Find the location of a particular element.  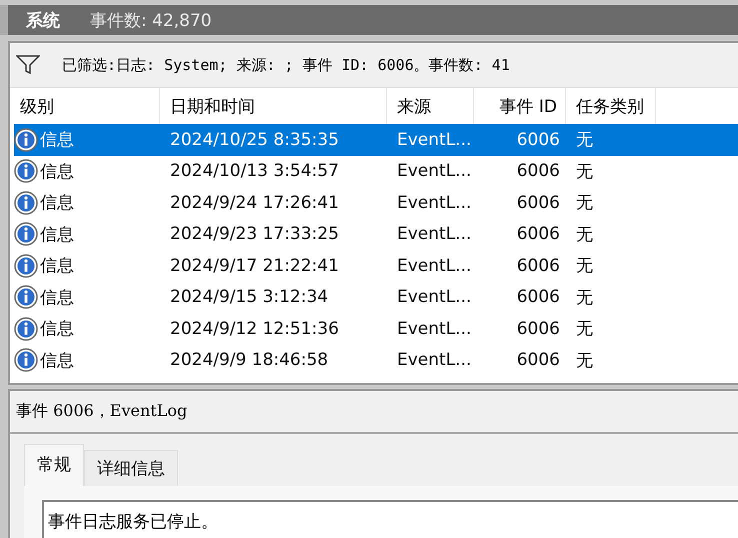

datetime-cell-text: 2024/9/17 21:22:41 is located at coordinates (254, 266).